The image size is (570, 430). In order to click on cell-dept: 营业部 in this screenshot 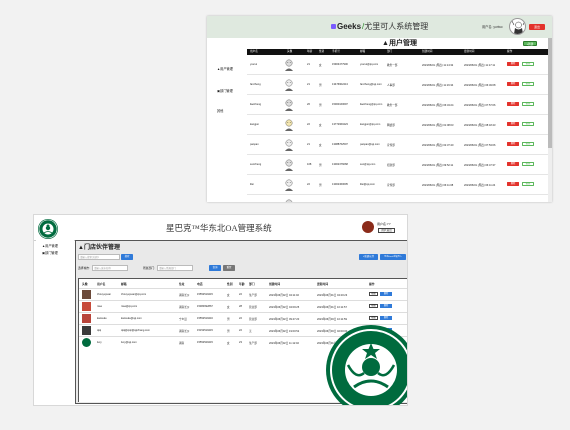, I will do `click(253, 307)`.